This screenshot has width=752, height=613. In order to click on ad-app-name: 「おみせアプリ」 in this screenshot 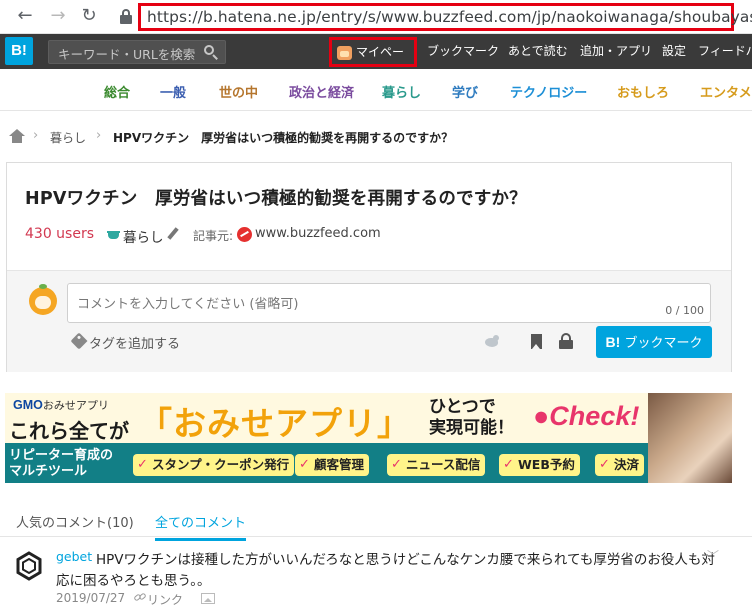, I will do `click(275, 423)`.